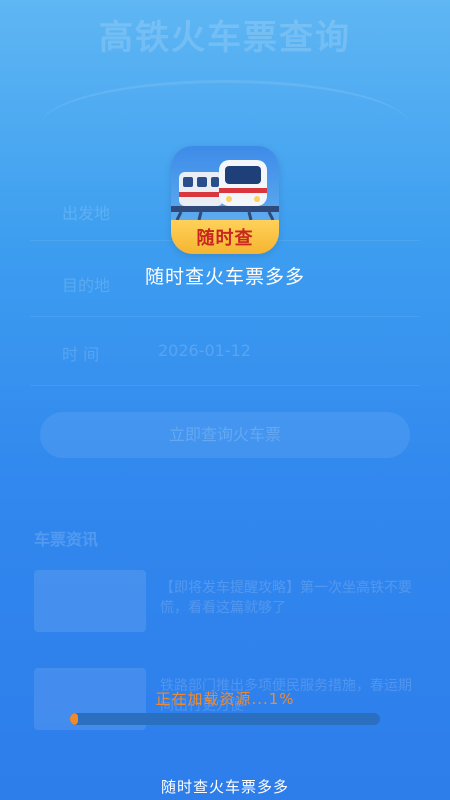  What do you see at coordinates (225, 38) in the screenshot?
I see `background-title: 高铁火车票查询` at bounding box center [225, 38].